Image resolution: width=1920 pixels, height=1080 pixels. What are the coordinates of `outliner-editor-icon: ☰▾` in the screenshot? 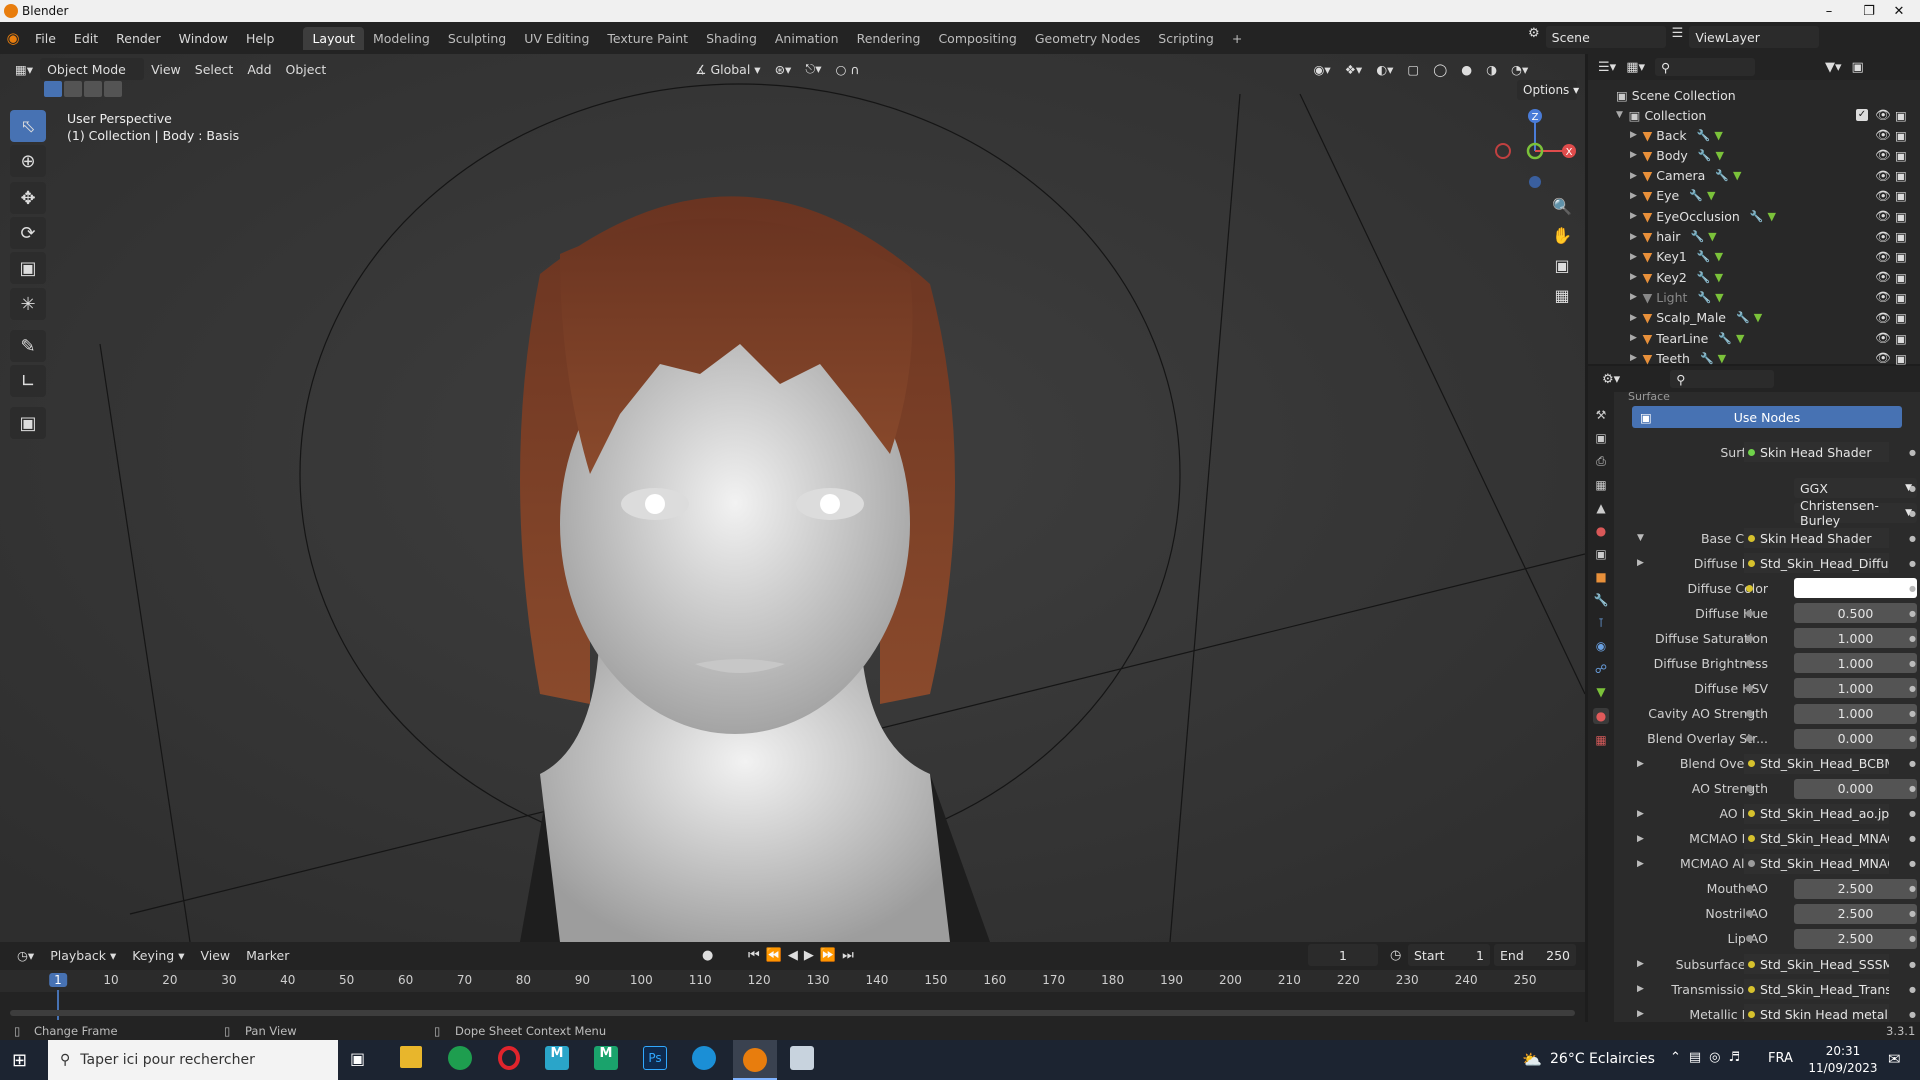 It's located at (1607, 67).